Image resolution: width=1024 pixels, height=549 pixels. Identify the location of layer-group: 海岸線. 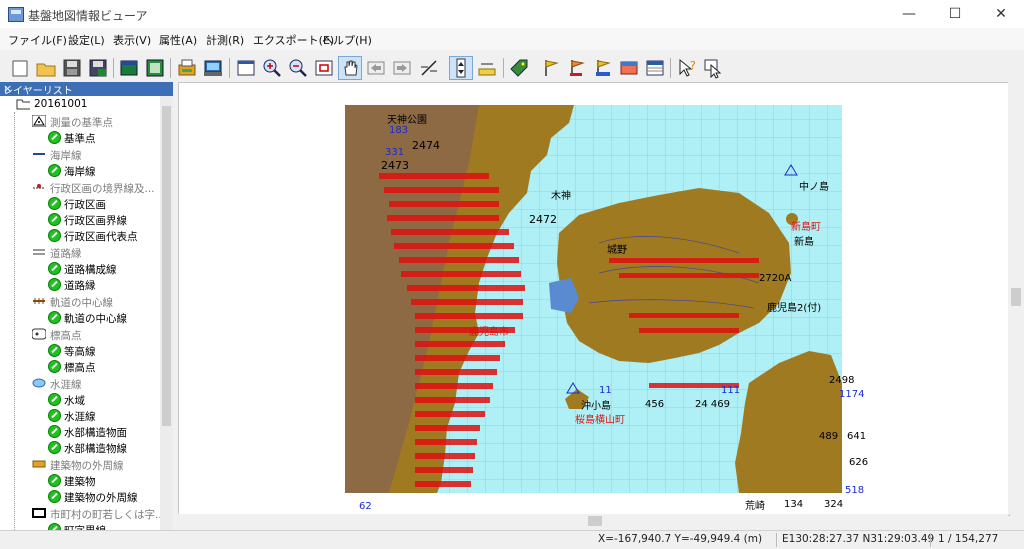
(88, 155).